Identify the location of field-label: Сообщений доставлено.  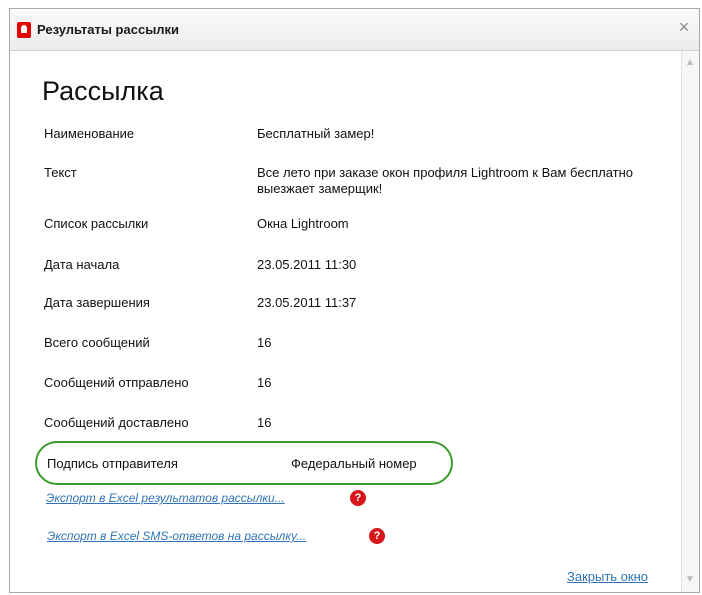
(116, 422).